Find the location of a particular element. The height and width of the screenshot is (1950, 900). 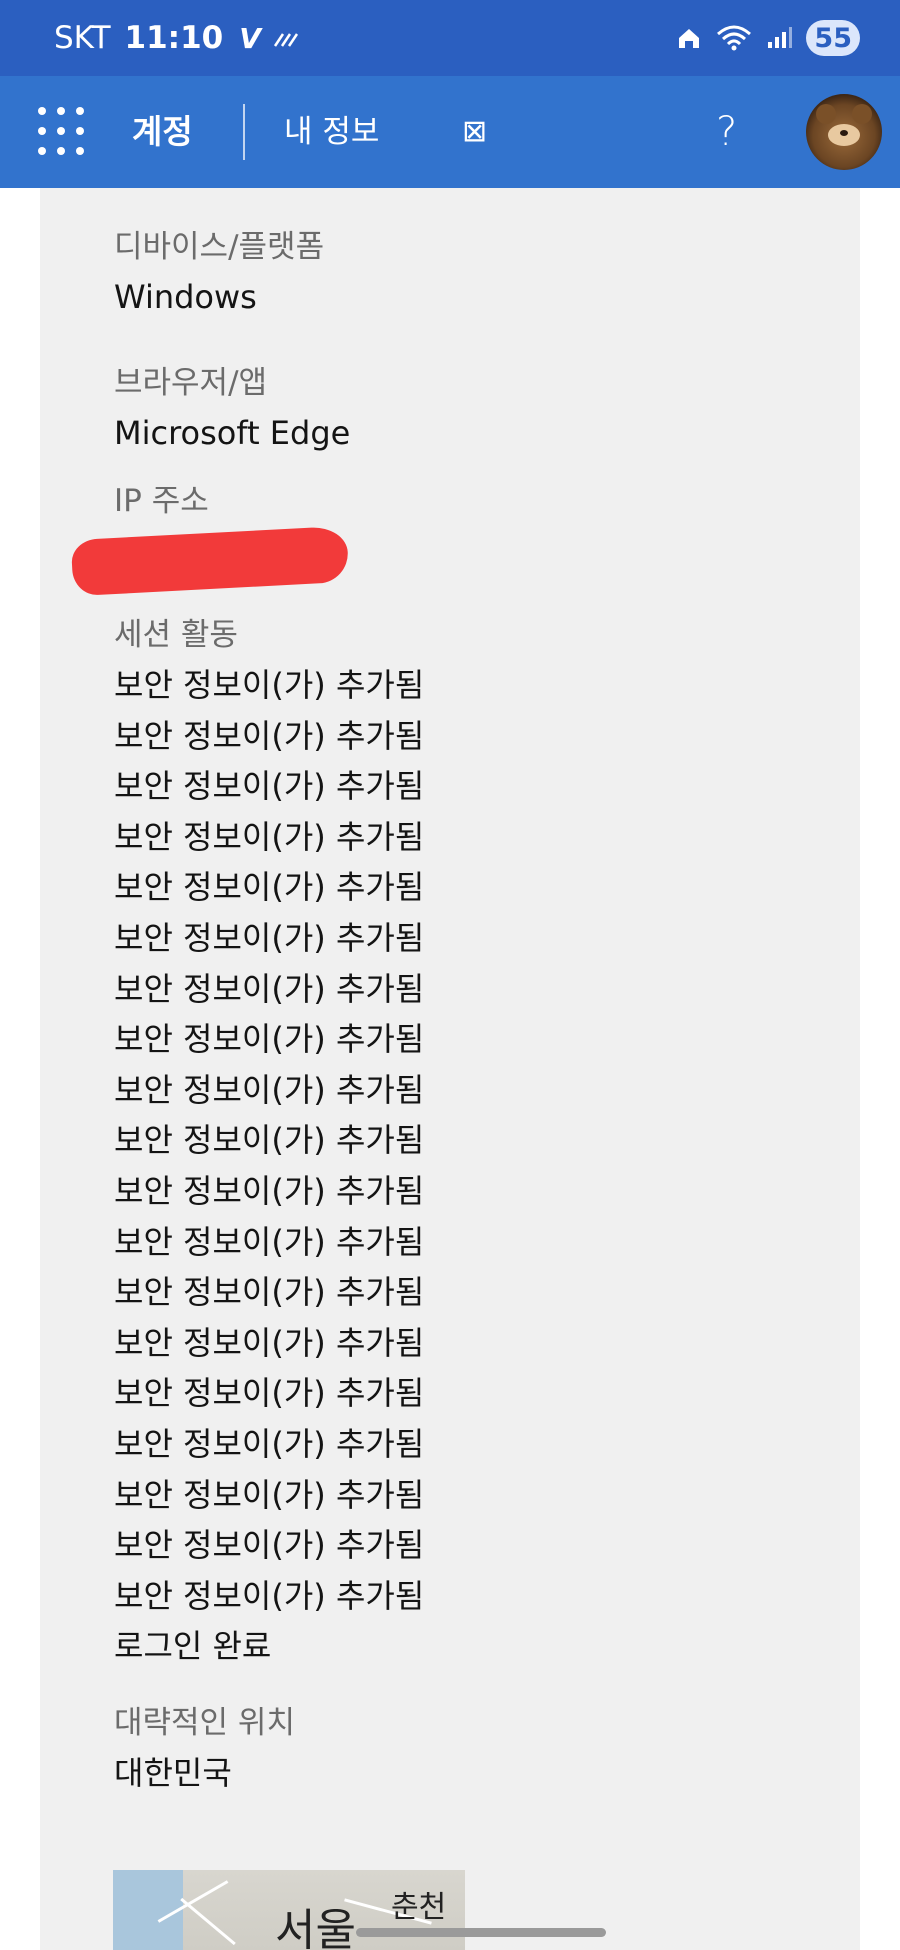

app-header: 계정 내 정보 ⊠ ? is located at coordinates (450, 132).